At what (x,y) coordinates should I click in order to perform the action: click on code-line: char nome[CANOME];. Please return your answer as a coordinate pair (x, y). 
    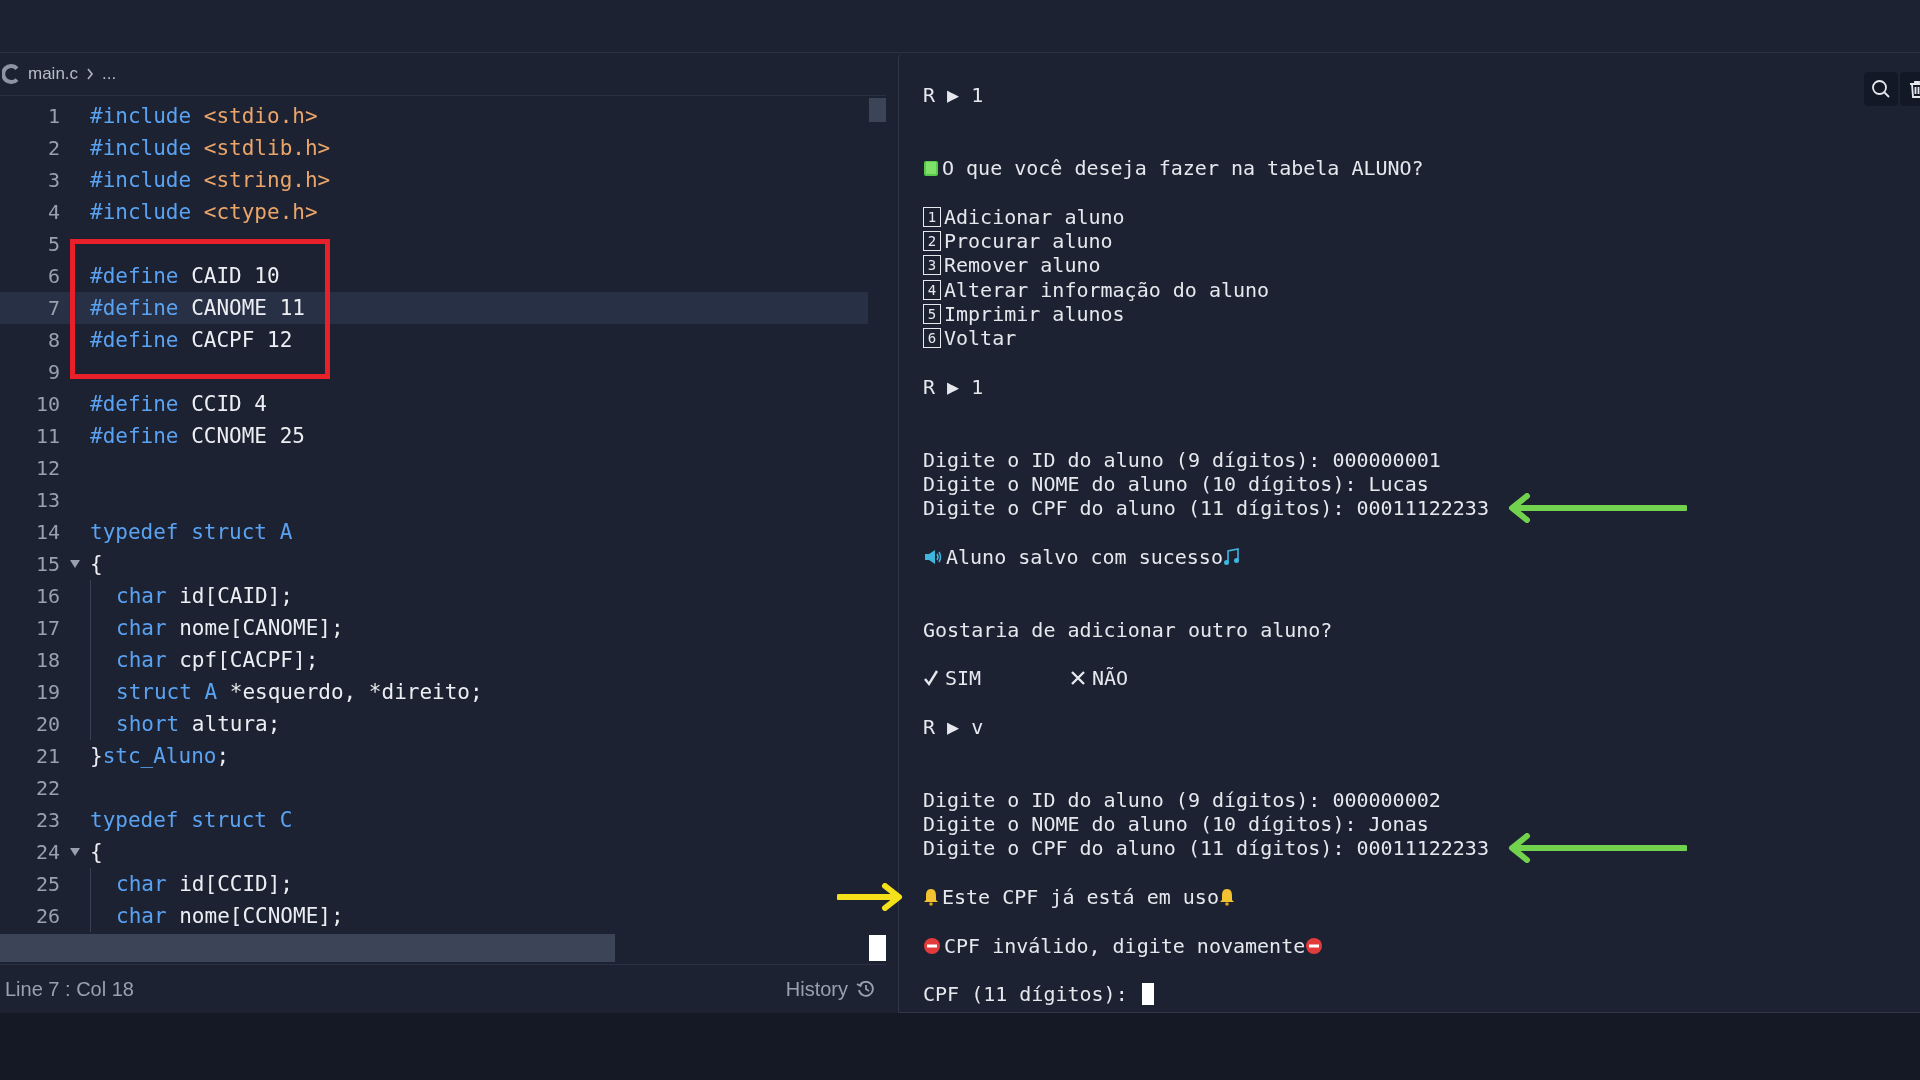
    Looking at the image, I should click on (230, 628).